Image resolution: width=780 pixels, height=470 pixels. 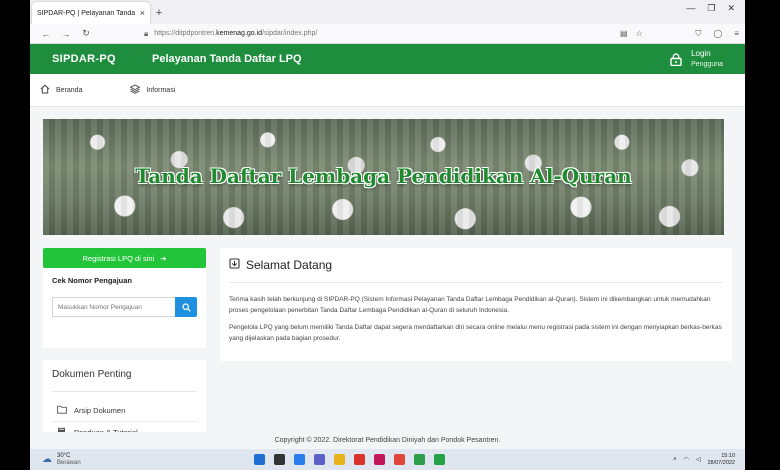 I want to click on menu-item-beranda: Beranda, so click(x=61, y=90).